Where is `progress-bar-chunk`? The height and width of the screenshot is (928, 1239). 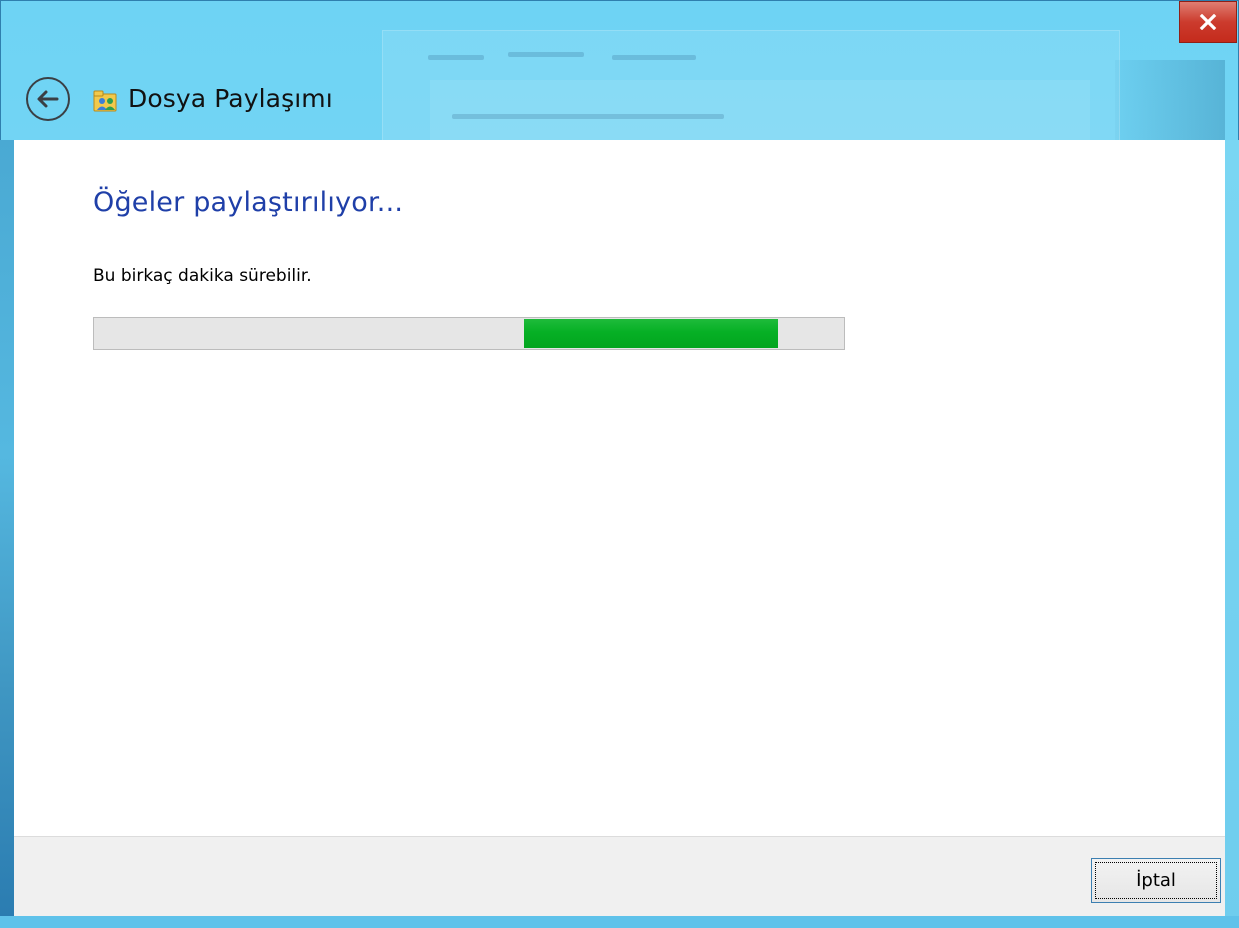 progress-bar-chunk is located at coordinates (651, 333).